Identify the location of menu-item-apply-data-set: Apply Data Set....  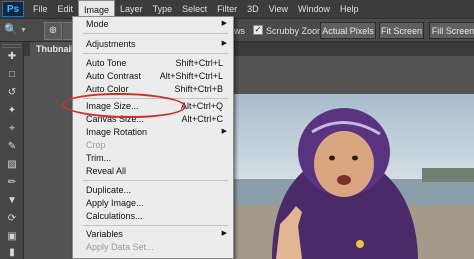
(153, 247).